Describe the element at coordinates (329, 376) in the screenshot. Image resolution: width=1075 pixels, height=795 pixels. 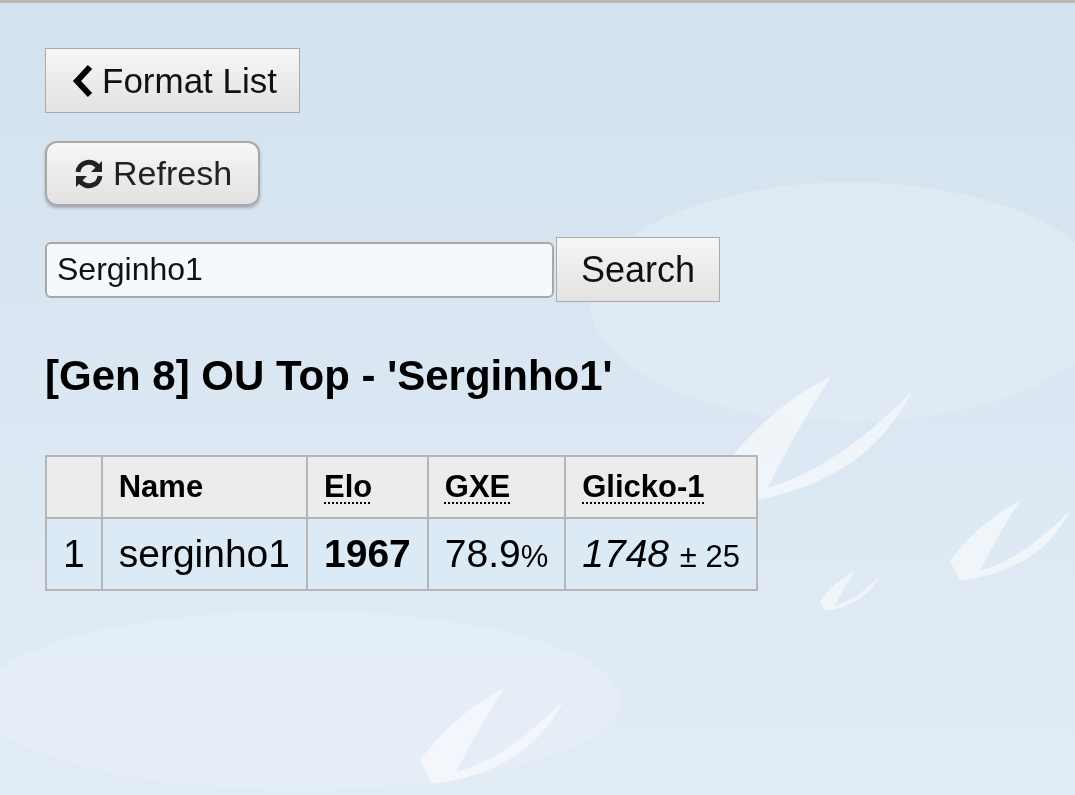
I see `page-heading: [Gen 8] OU Top - 'Serginho1'` at that location.